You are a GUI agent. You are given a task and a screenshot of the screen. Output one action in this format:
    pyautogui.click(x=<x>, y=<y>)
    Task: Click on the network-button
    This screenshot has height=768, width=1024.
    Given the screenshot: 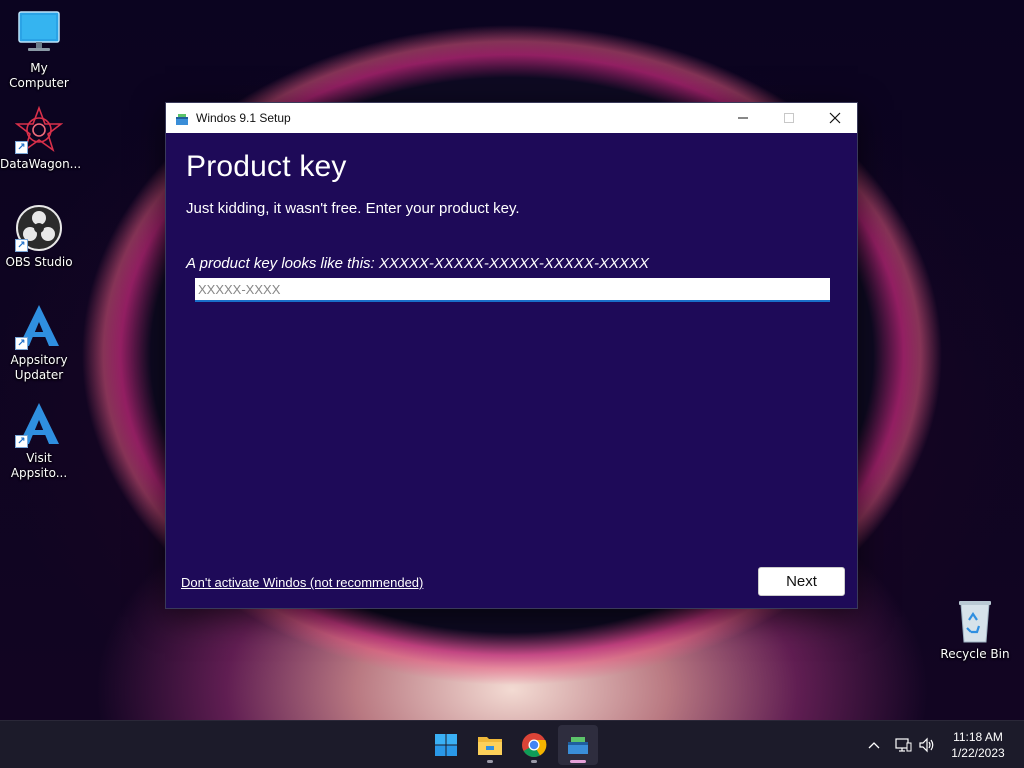 What is the action you would take?
    pyautogui.click(x=903, y=744)
    